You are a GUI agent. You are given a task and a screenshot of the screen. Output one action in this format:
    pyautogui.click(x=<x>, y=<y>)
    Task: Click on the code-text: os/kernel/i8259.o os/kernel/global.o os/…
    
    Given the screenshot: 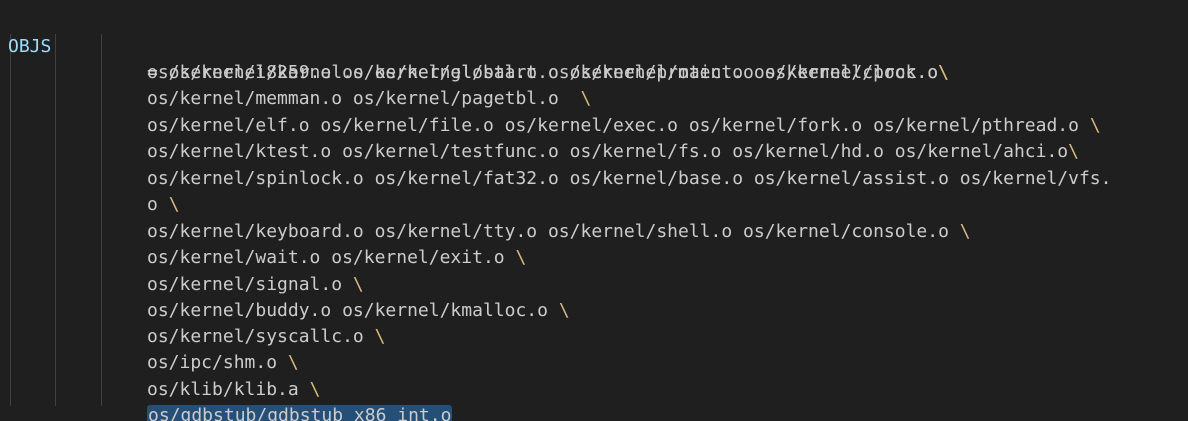 What is the action you would take?
    pyautogui.click(x=543, y=72)
    